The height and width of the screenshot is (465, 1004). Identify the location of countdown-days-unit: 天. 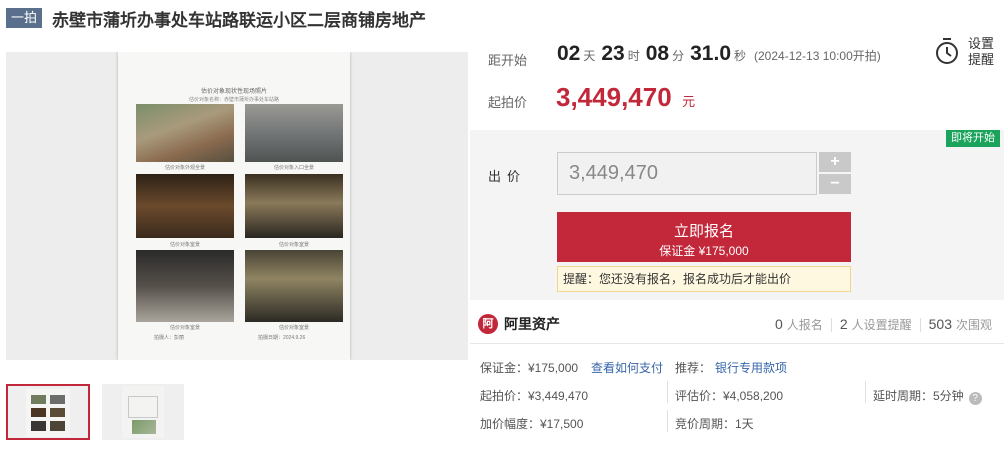
(589, 56).